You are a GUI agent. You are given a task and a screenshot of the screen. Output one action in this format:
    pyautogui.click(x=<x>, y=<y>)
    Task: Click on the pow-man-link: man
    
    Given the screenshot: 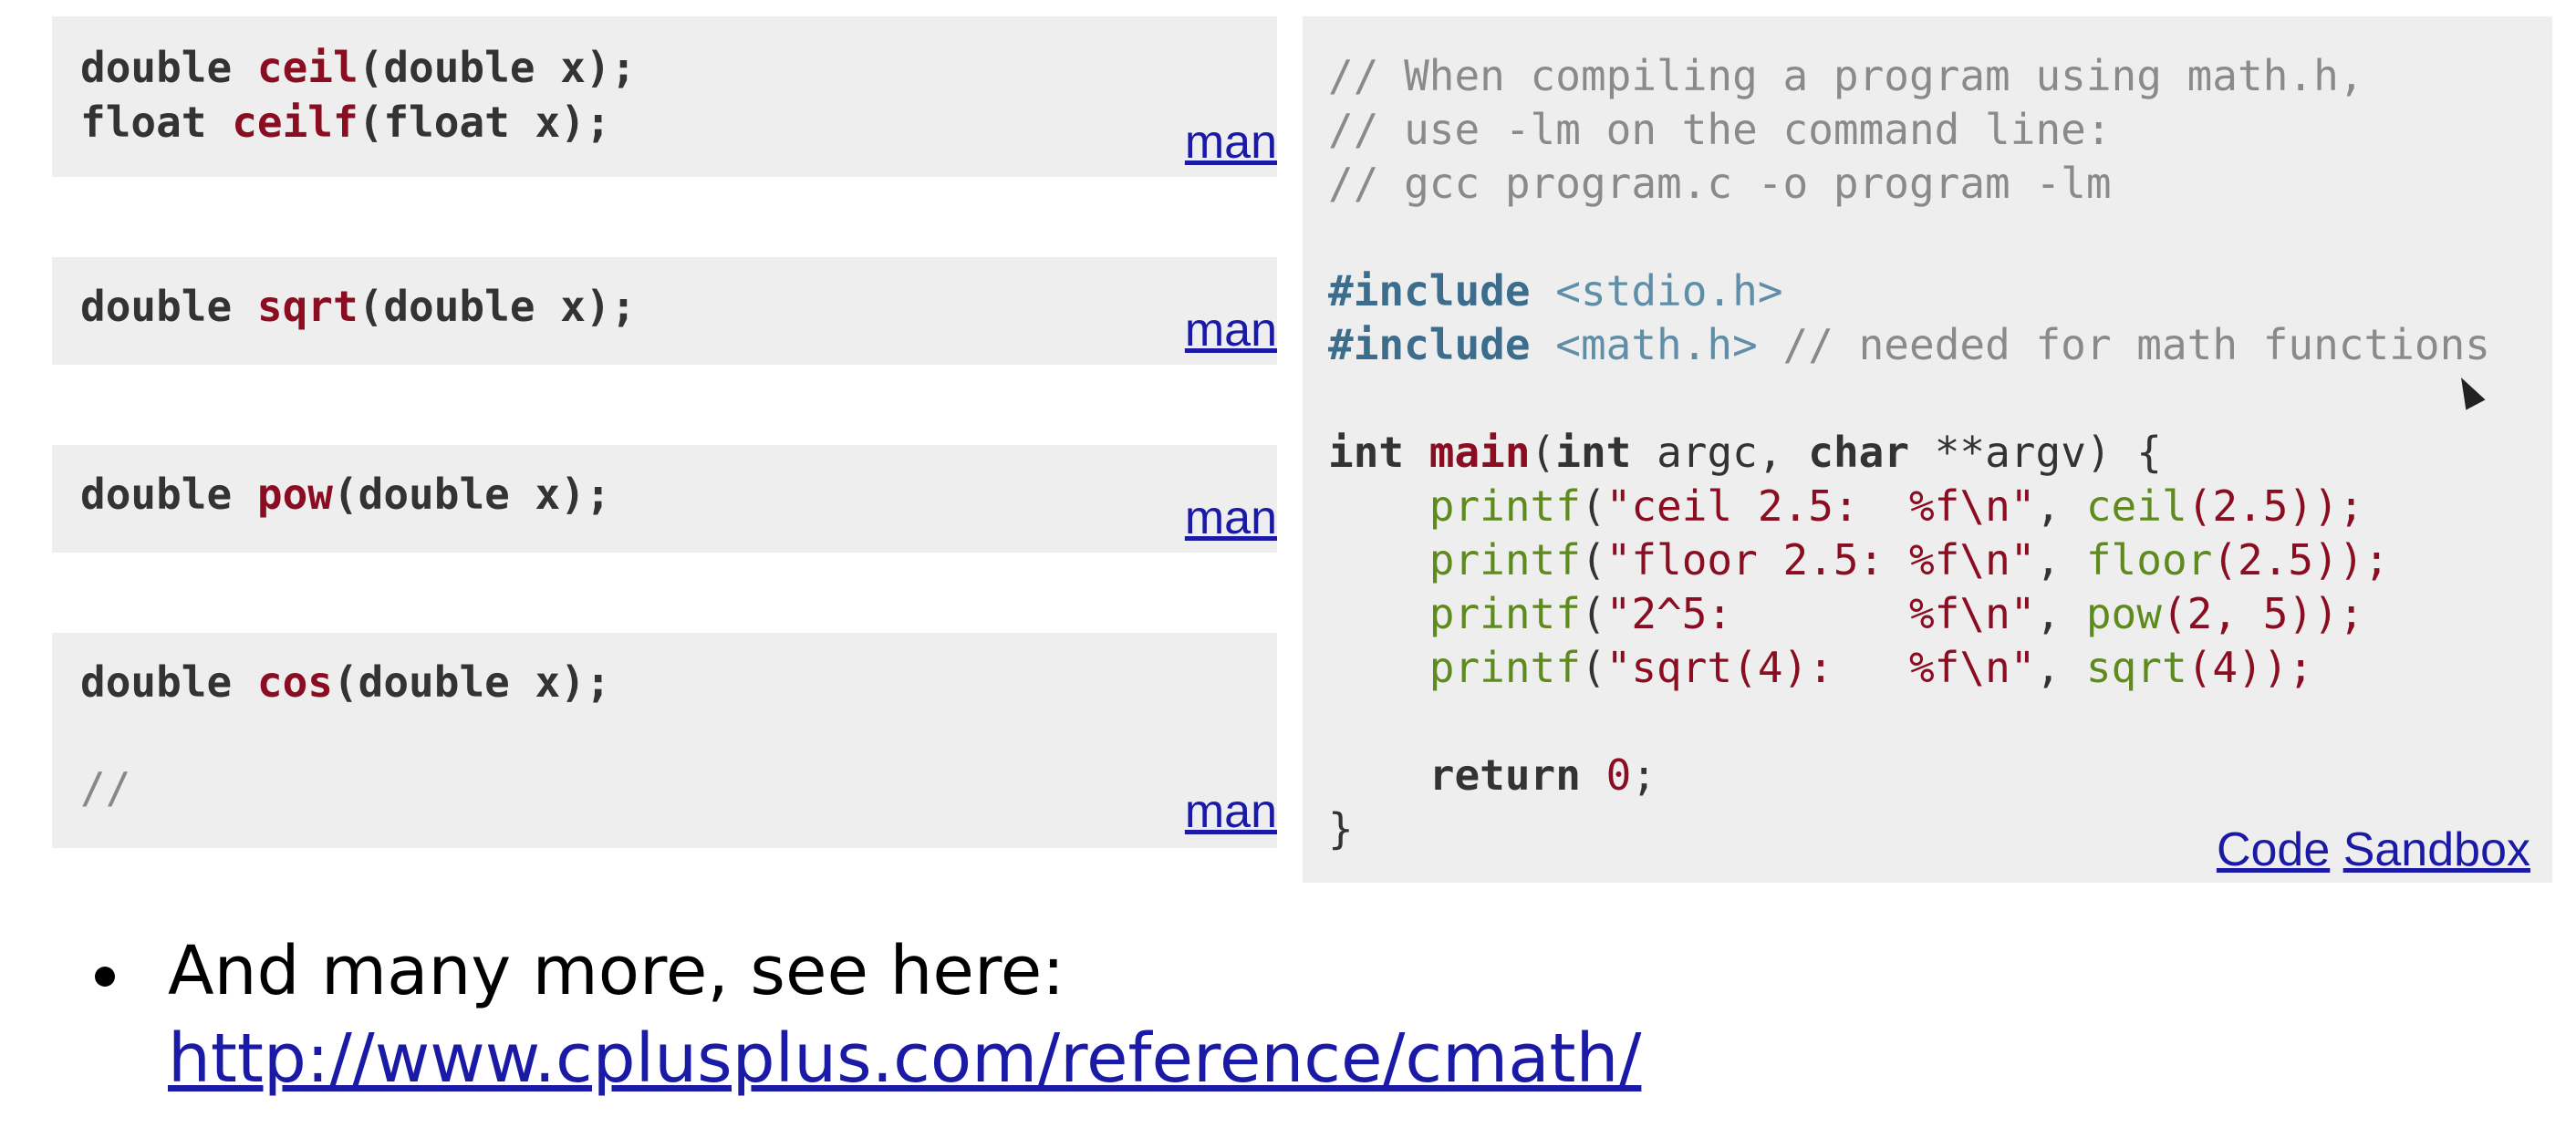 What is the action you would take?
    pyautogui.click(x=1231, y=518)
    